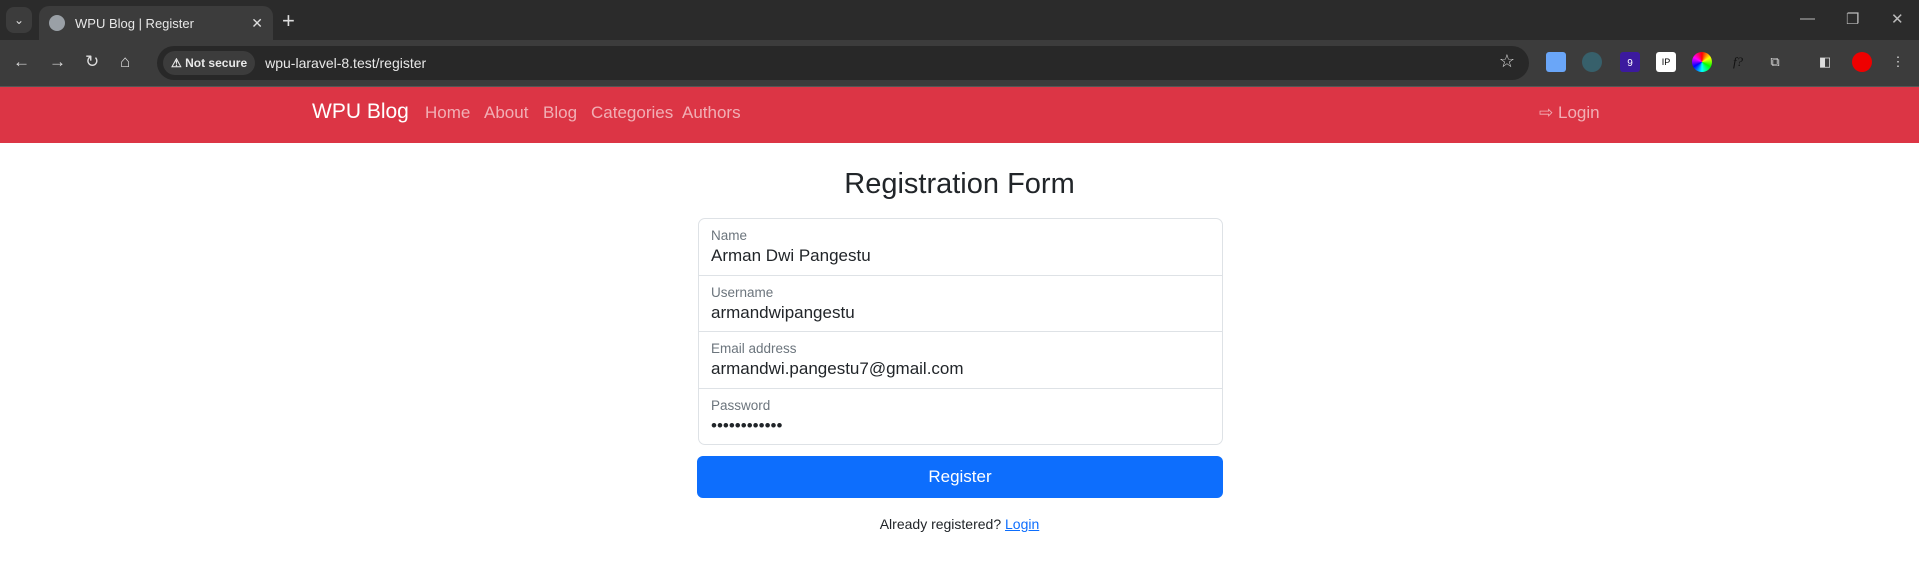  I want to click on name-field: Name Arman Dwi Pangestu, so click(960, 247).